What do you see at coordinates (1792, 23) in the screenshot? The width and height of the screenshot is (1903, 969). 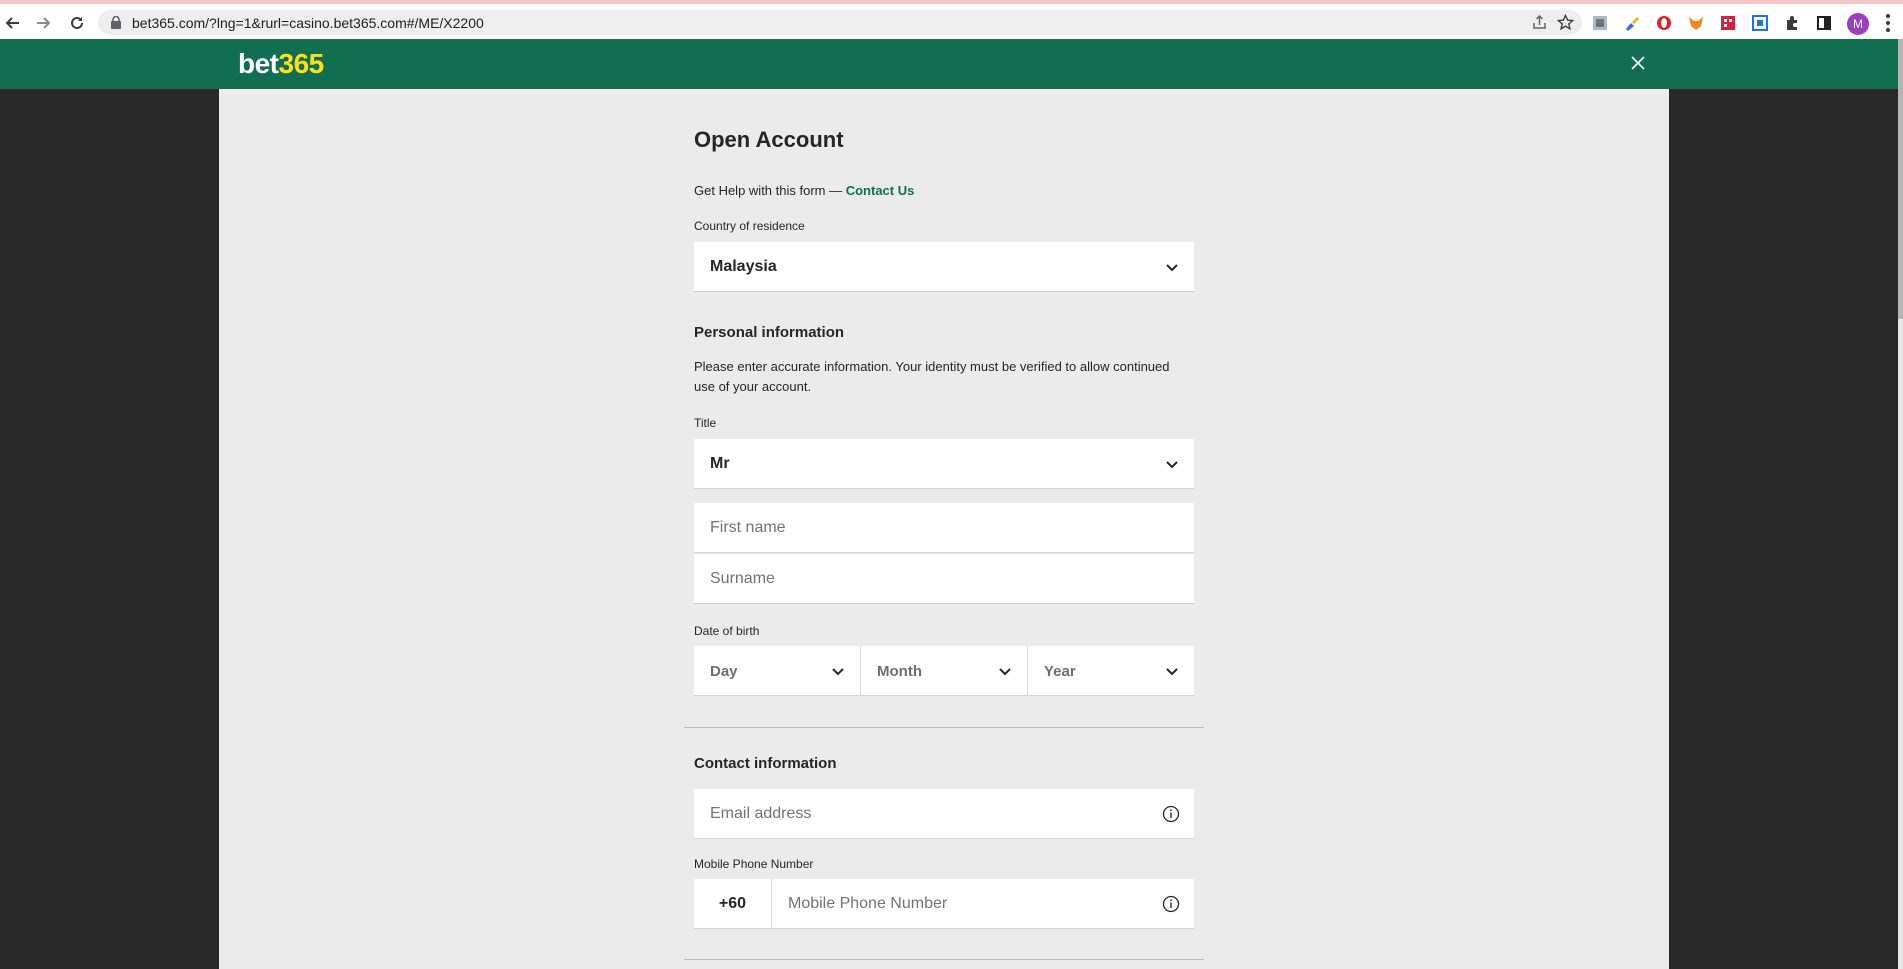 I see `extensions-icon` at bounding box center [1792, 23].